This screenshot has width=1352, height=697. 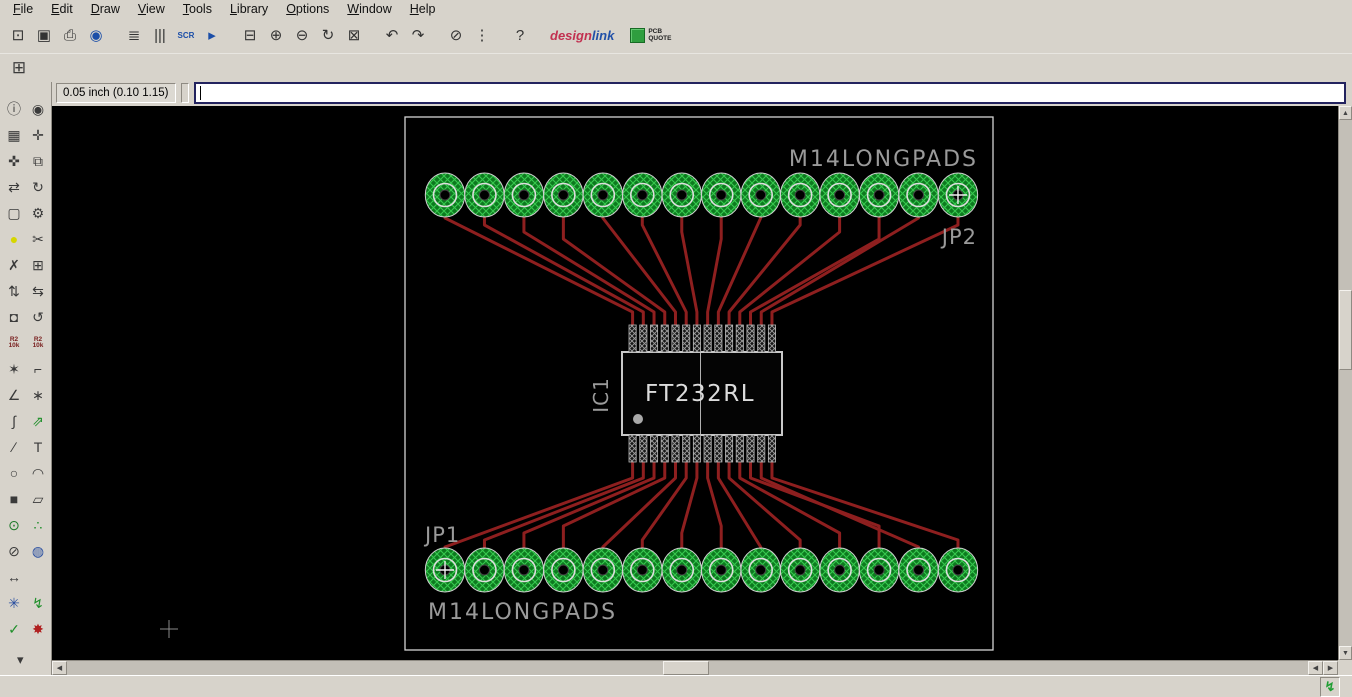 What do you see at coordinates (650, 35) in the screenshot?
I see `pcb-quote-button: PCB QUOTE` at bounding box center [650, 35].